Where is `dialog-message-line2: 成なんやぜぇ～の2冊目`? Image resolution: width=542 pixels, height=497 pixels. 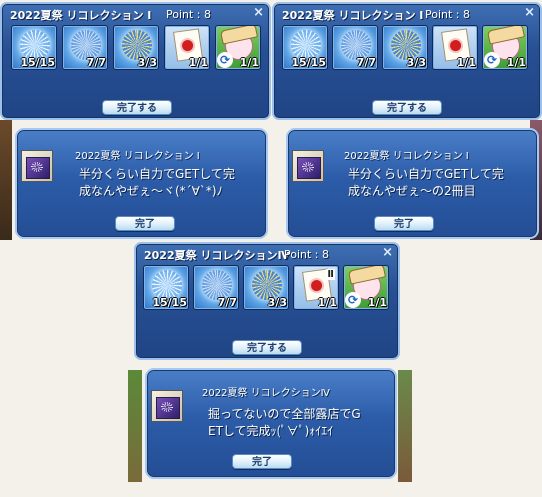
dialog-message-line2: 成なんやぜぇ～の2冊目 is located at coordinates (412, 191).